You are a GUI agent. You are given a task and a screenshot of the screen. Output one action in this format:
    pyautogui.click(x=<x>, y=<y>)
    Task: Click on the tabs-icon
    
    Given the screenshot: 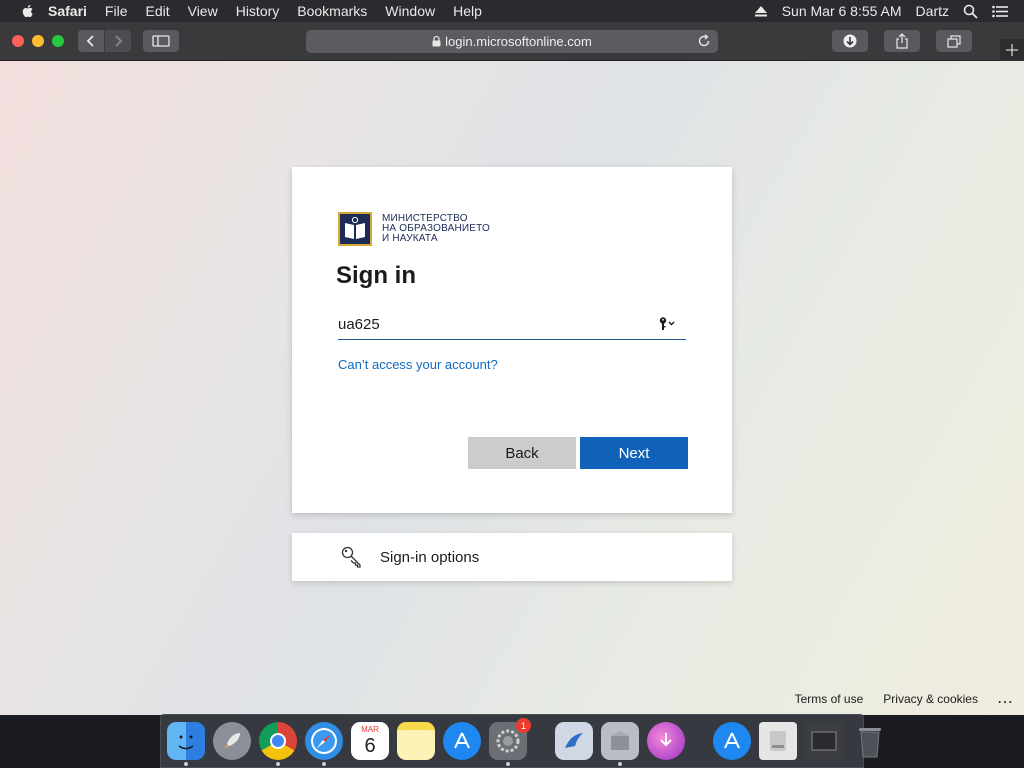 What is the action you would take?
    pyautogui.click(x=954, y=41)
    